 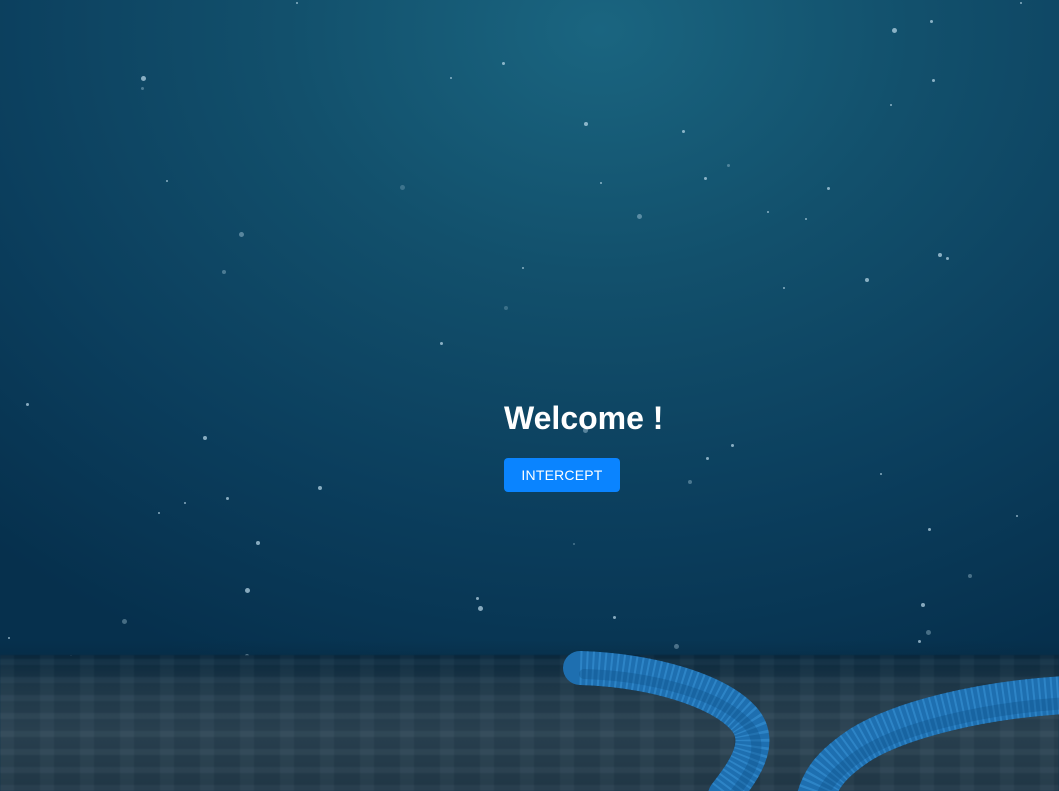 What do you see at coordinates (562, 475) in the screenshot?
I see `intercept-button: INTERCEPT` at bounding box center [562, 475].